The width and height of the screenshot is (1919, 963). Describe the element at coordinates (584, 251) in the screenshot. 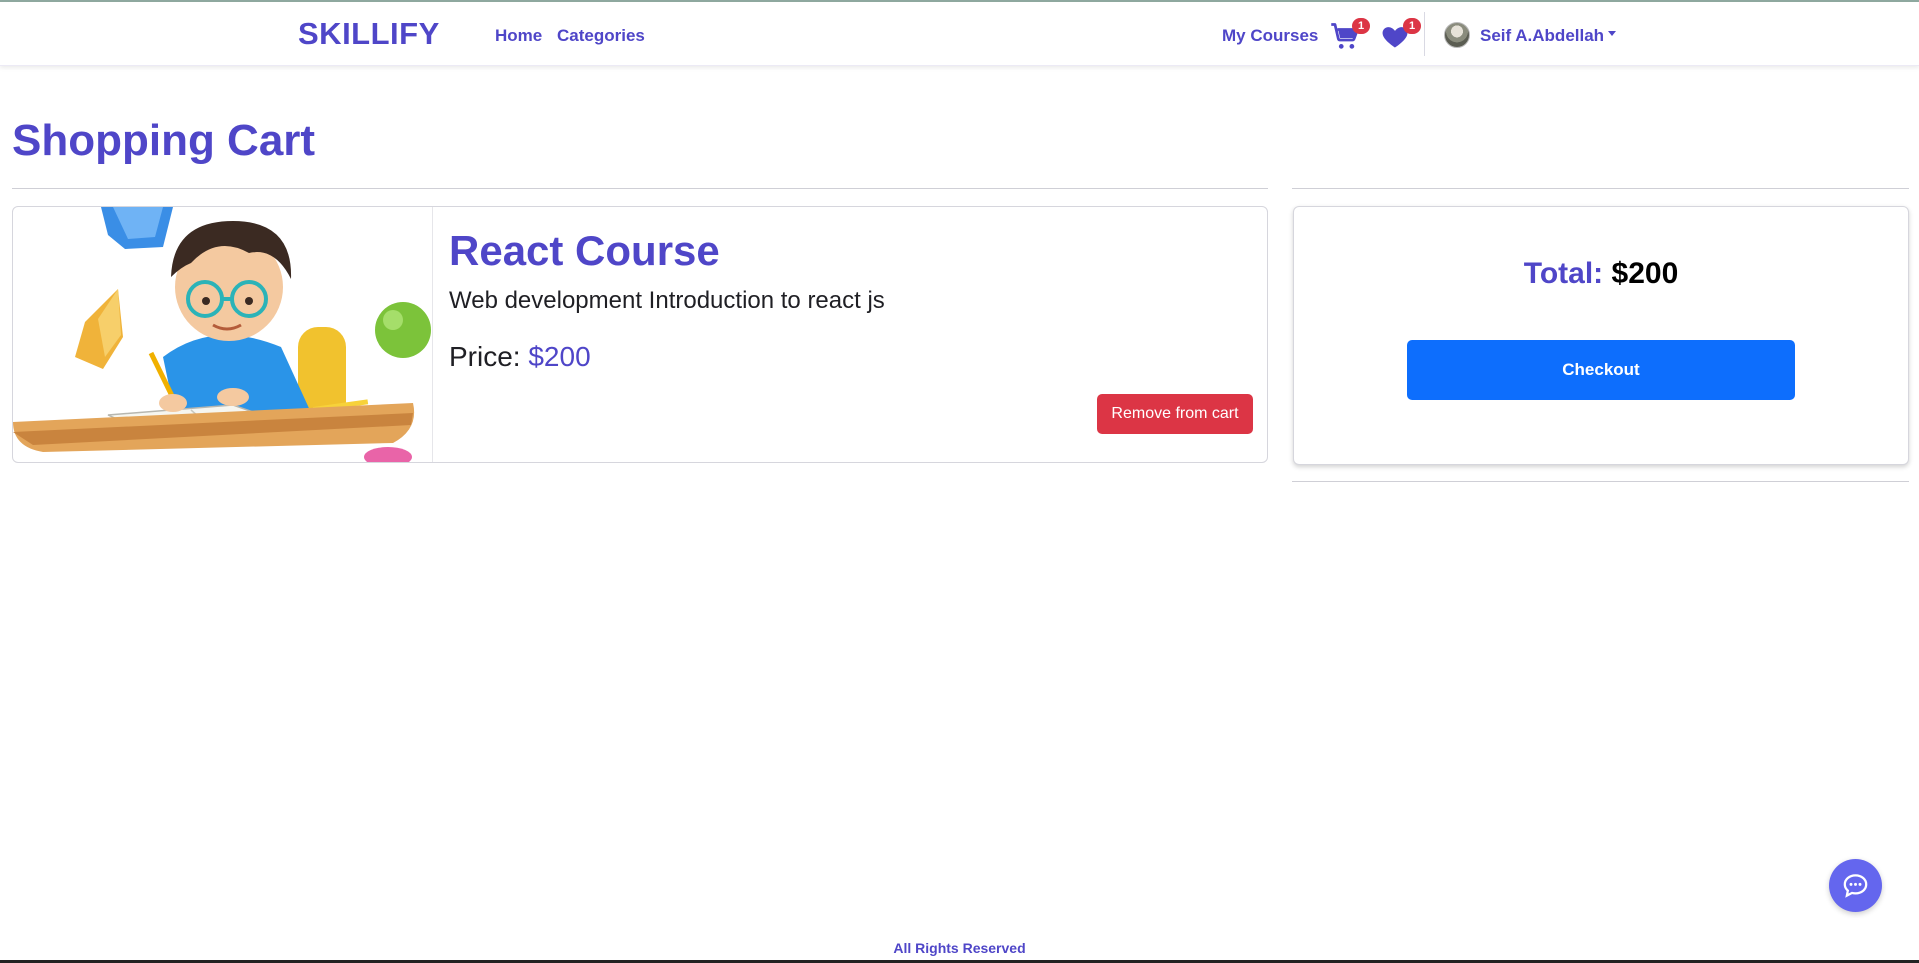

I see `course-title: React Course` at that location.